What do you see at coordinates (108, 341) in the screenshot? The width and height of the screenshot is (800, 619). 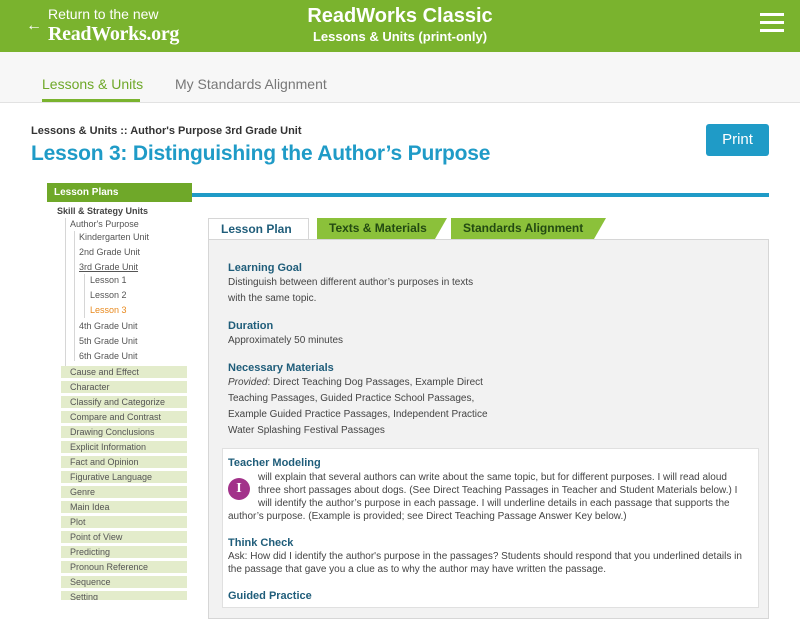 I see `sidebar-5th-grade-unit: 5th Grade Unit` at bounding box center [108, 341].